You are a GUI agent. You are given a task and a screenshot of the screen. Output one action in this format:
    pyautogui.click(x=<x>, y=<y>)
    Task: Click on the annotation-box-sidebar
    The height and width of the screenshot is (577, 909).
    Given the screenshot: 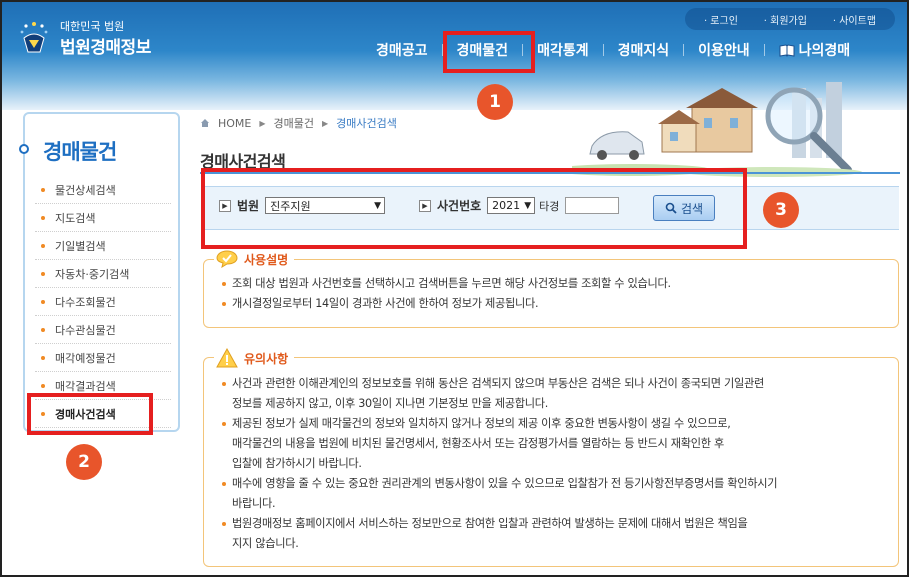 What is the action you would take?
    pyautogui.click(x=90, y=414)
    